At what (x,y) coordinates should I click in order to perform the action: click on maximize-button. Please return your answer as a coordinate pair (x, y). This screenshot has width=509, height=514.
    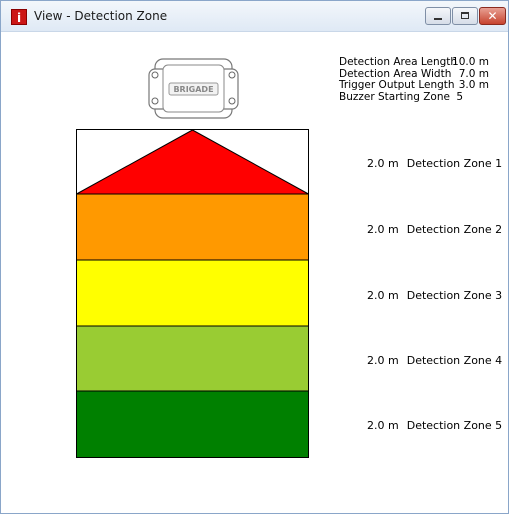
    Looking at the image, I should click on (465, 16).